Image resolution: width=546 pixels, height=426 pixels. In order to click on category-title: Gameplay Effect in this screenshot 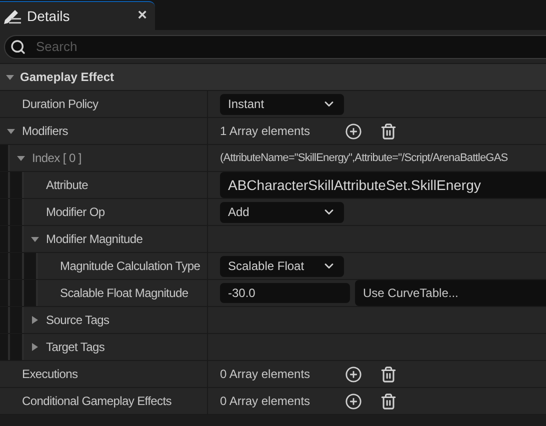, I will do `click(67, 77)`.